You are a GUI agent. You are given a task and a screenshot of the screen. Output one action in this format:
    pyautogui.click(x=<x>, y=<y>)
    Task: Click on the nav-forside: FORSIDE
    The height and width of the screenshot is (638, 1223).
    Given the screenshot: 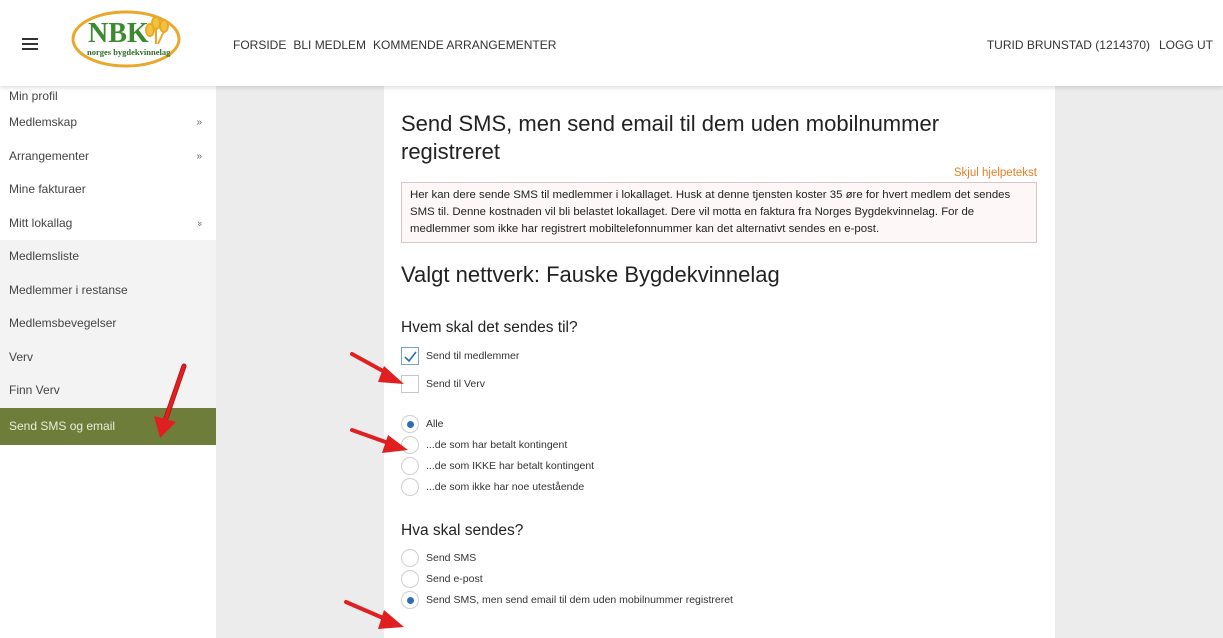 What is the action you would take?
    pyautogui.click(x=259, y=45)
    